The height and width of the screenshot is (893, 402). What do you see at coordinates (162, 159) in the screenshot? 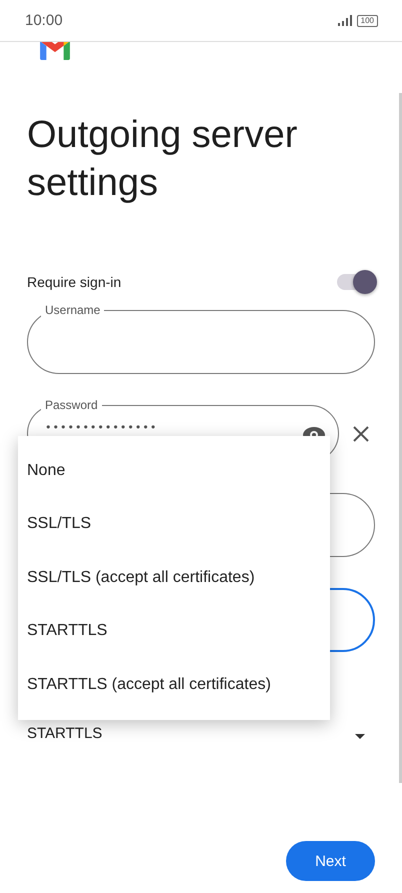
I see `page-title: Outgoing server settings` at bounding box center [162, 159].